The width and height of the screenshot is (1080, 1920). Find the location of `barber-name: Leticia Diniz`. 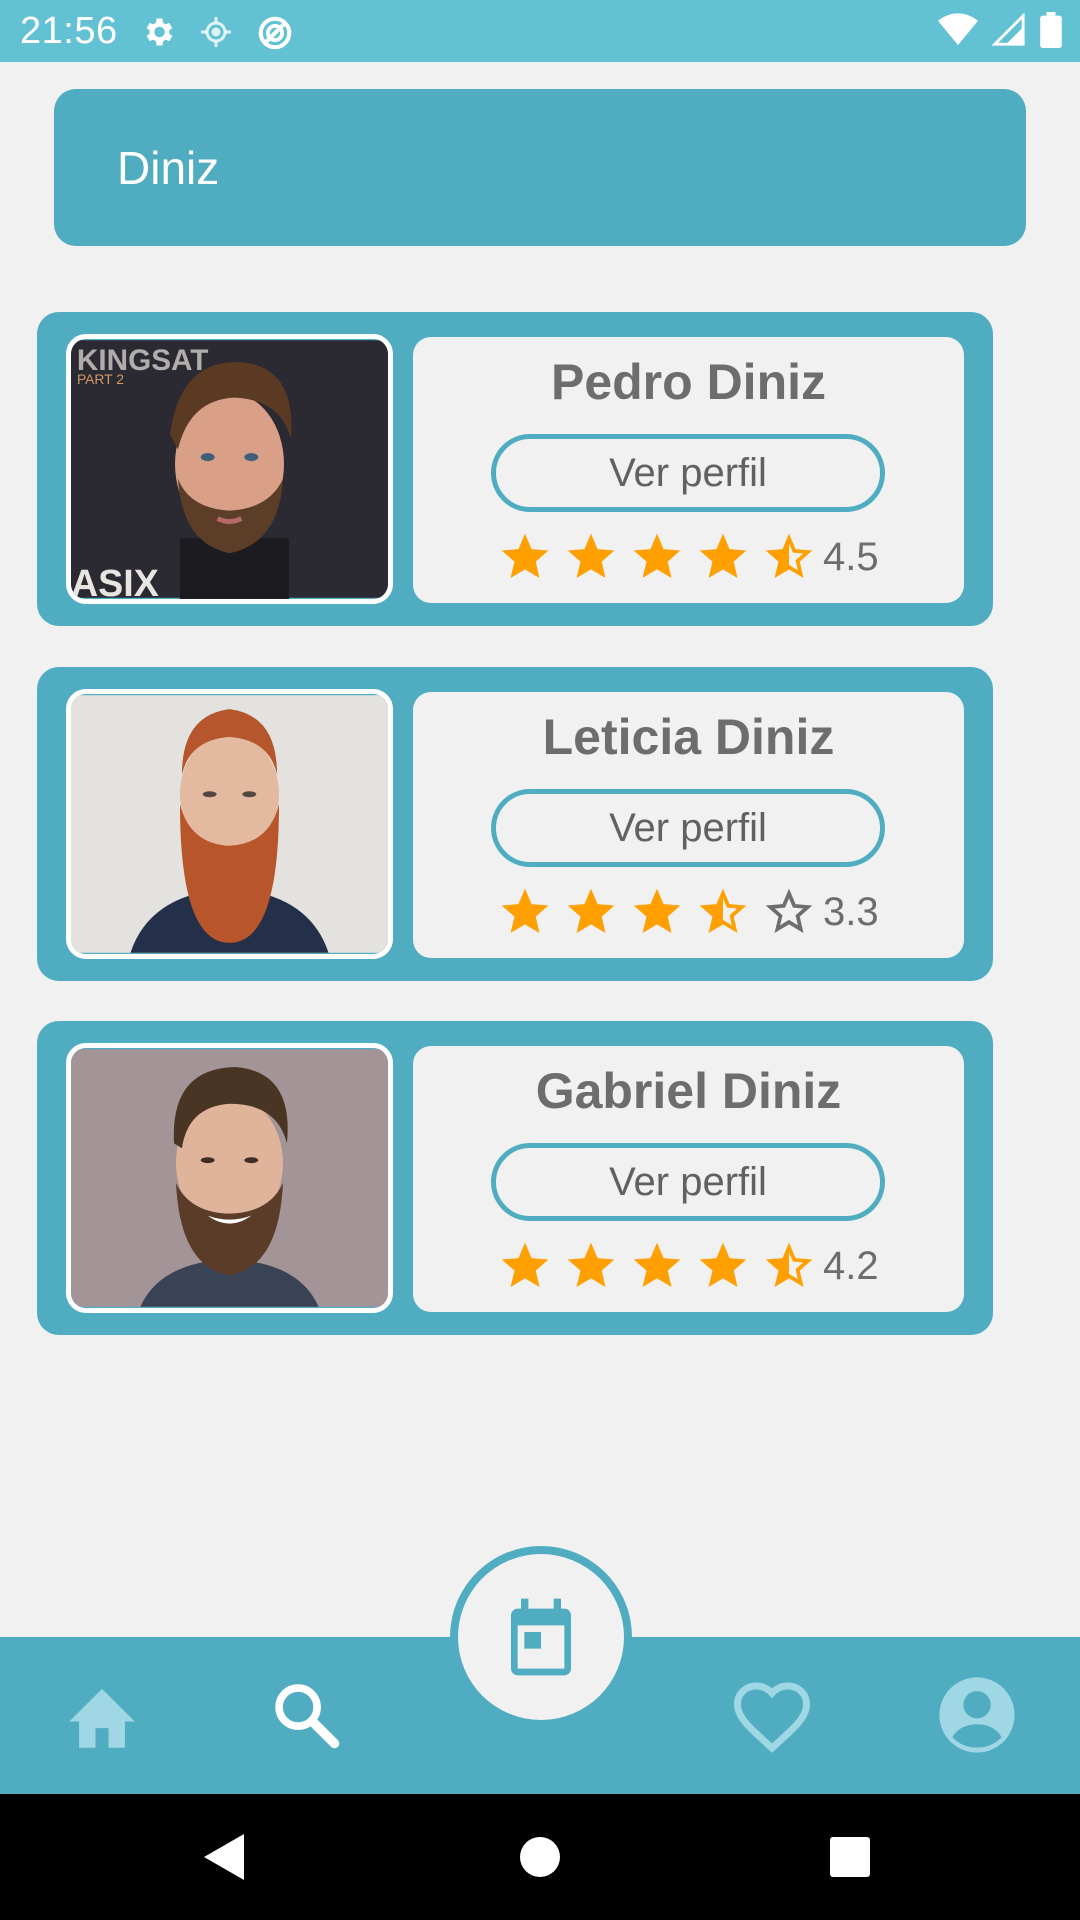

barber-name: Leticia Diniz is located at coordinates (688, 737).